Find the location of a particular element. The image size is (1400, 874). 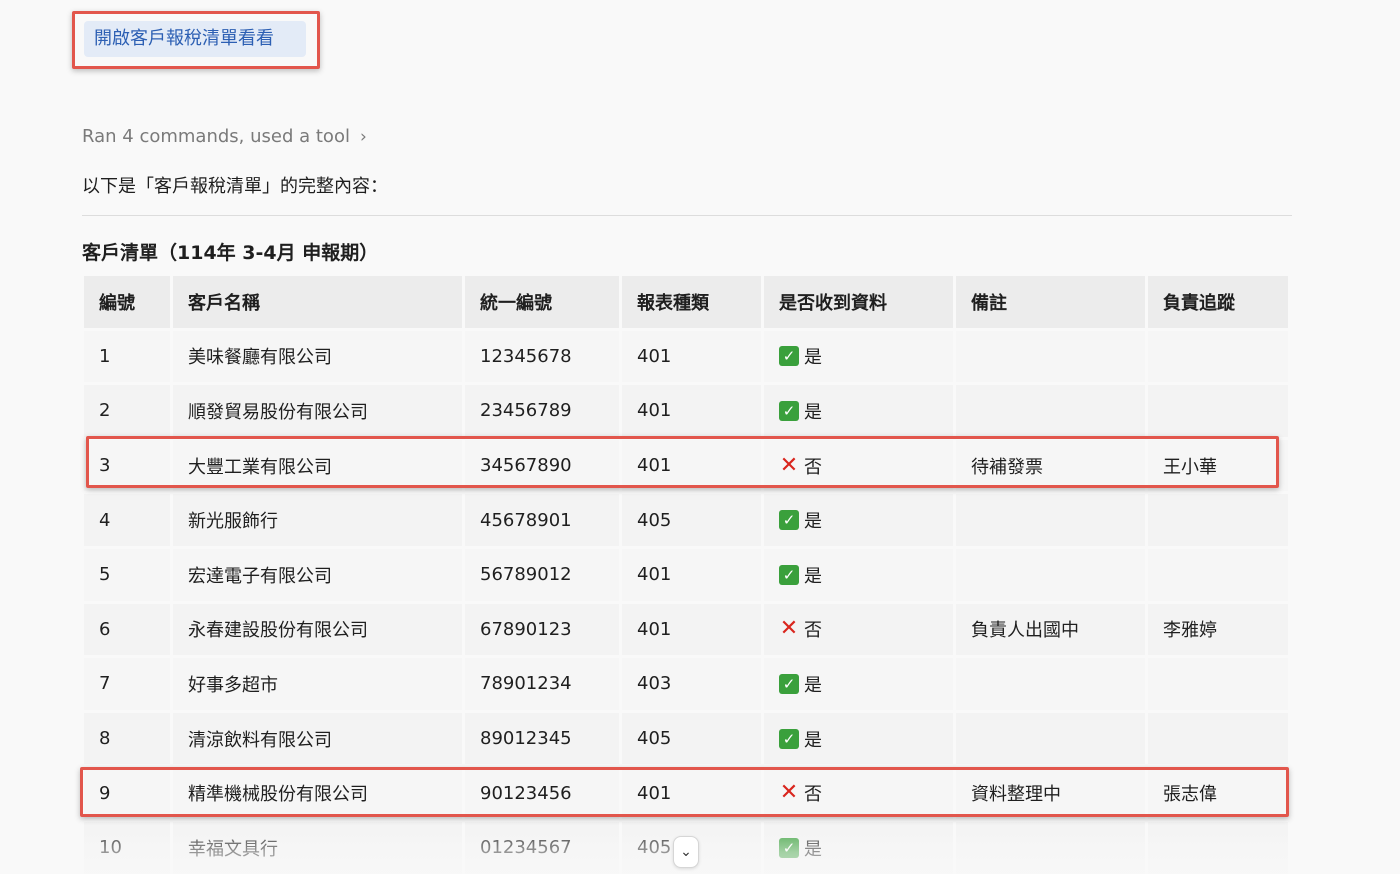

cell-number: 5 is located at coordinates (127, 574).